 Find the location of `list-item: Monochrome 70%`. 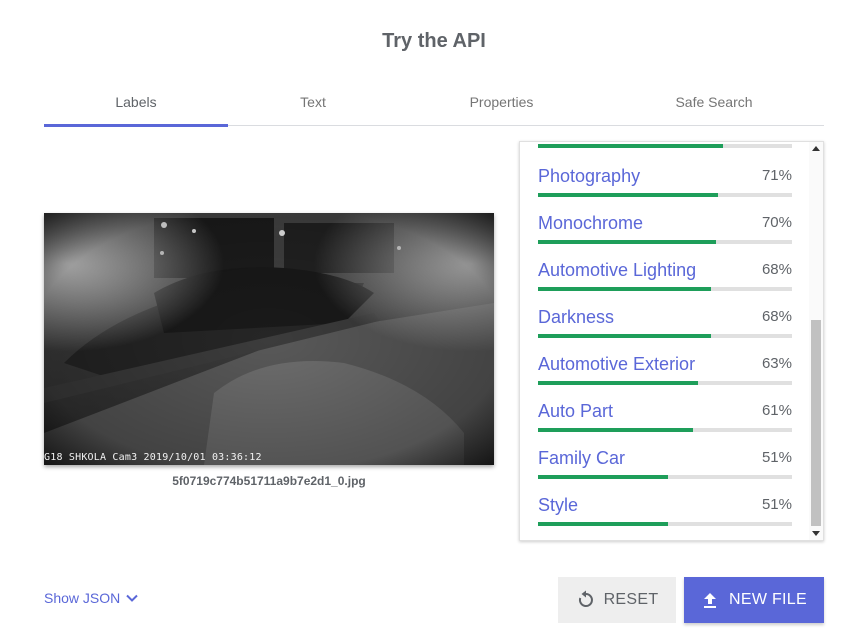

list-item: Monochrome 70% is located at coordinates (665, 234).